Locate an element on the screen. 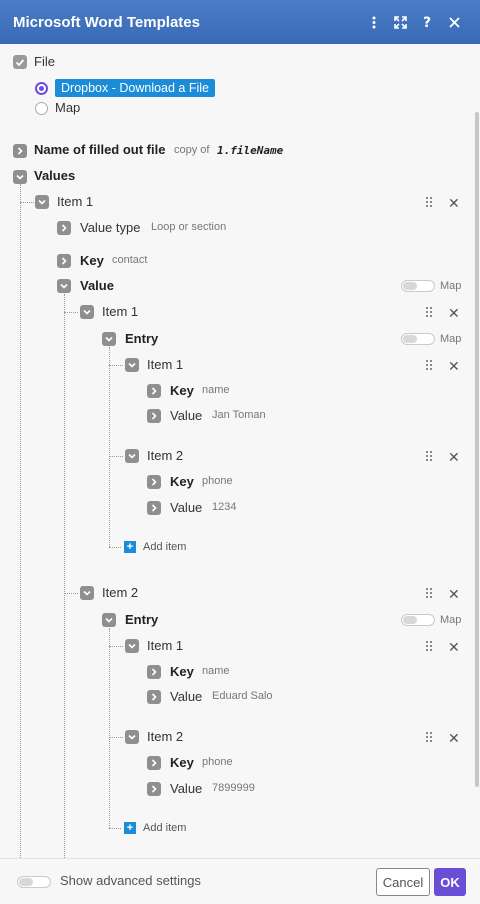  row-value-hint: 7899999 is located at coordinates (233, 788).